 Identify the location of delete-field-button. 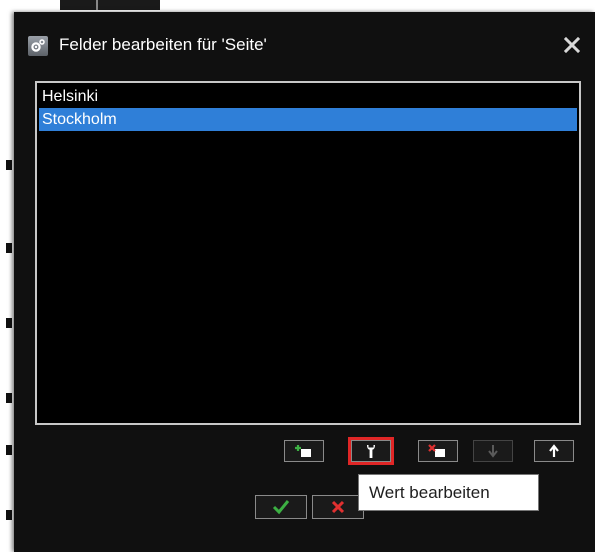
(438, 451).